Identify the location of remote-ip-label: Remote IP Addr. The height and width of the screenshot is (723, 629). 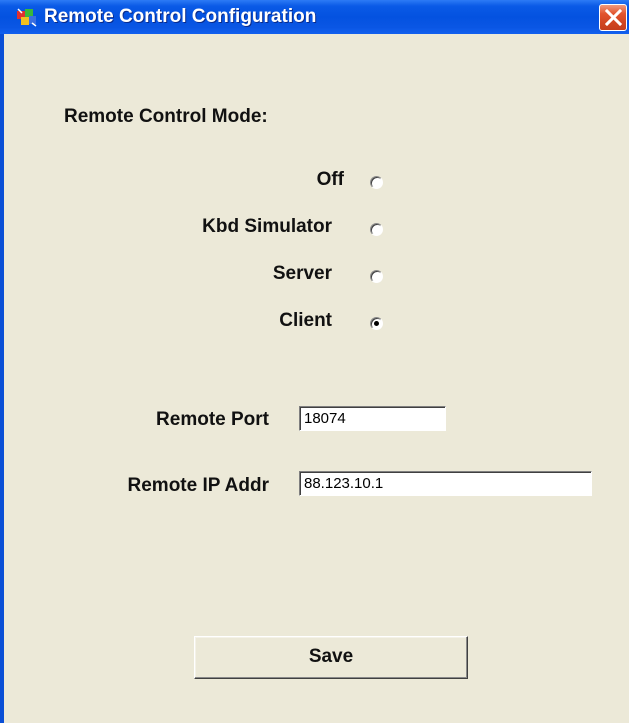
(198, 485).